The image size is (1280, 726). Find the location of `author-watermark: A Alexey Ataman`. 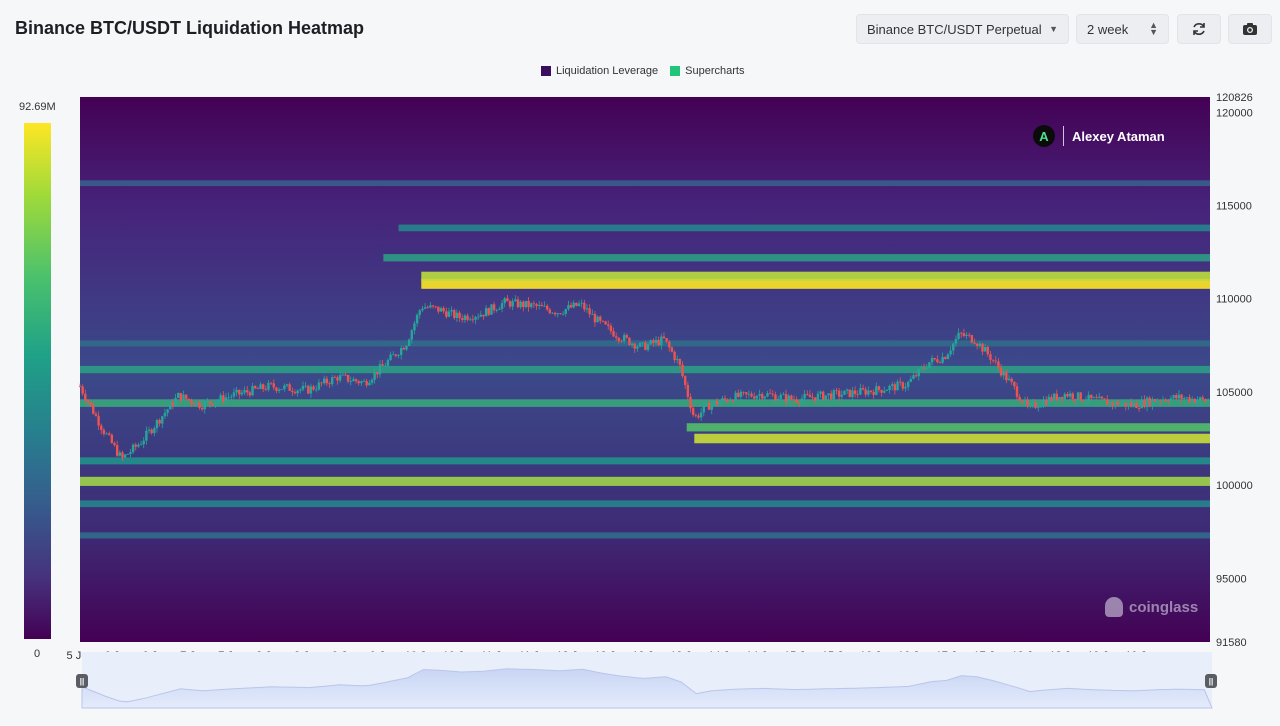

author-watermark: A Alexey Ataman is located at coordinates (1099, 136).